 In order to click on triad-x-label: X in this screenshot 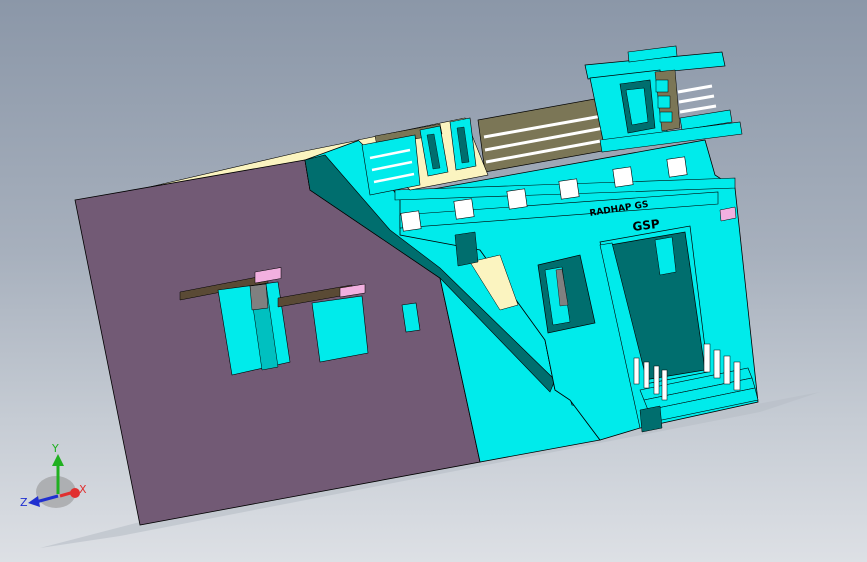, I will do `click(83, 489)`.